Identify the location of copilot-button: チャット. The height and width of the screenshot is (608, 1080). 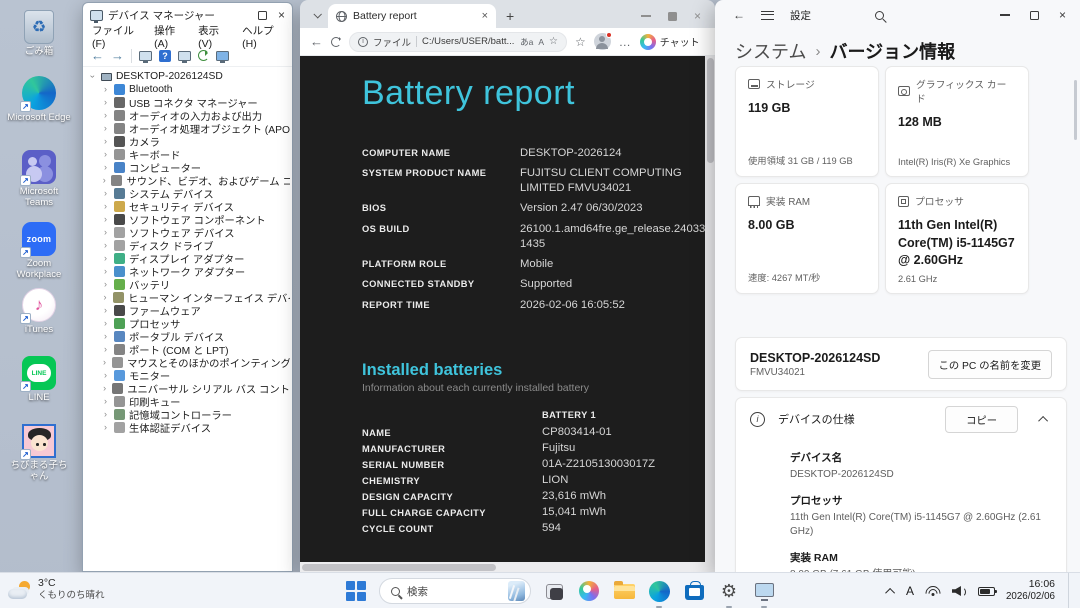
(669, 41).